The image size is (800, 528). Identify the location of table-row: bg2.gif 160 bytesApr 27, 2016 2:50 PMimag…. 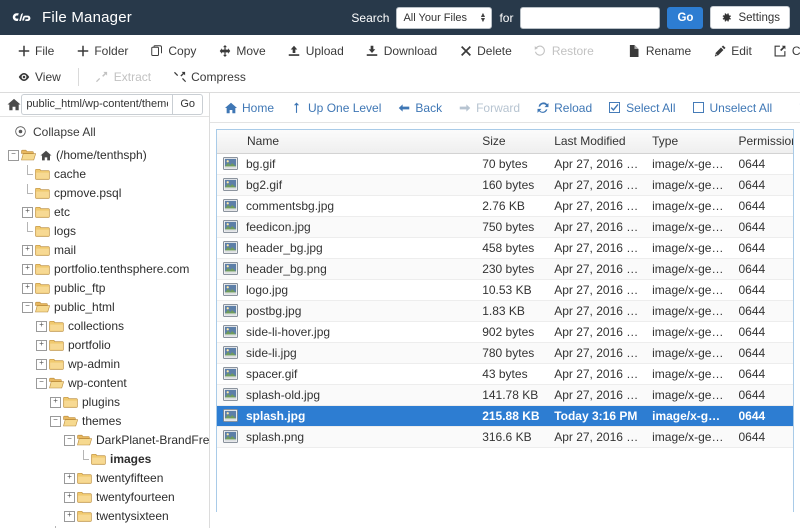
(505, 185).